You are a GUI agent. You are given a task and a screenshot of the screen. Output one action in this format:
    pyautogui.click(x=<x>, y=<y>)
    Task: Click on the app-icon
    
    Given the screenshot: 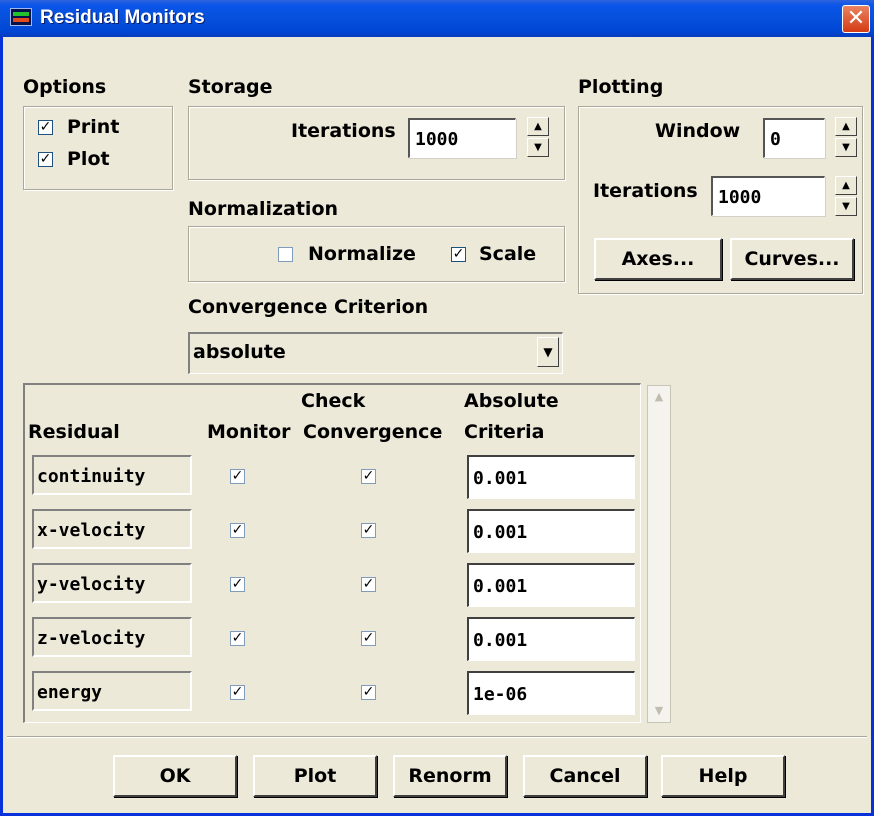 What is the action you would take?
    pyautogui.click(x=21, y=17)
    